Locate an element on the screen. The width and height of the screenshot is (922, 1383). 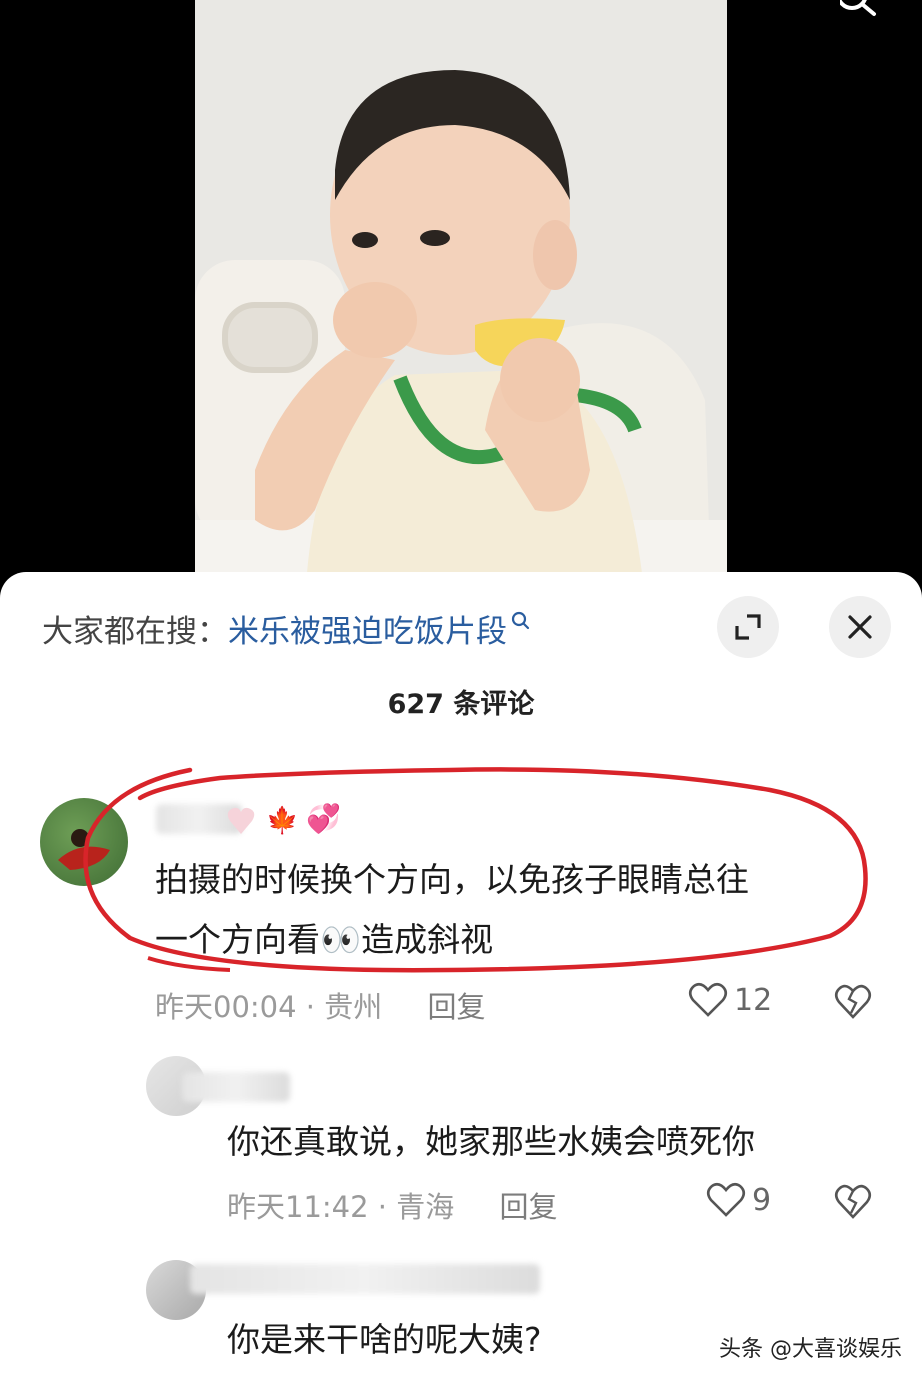
like-button: 12 is located at coordinates (730, 1000).